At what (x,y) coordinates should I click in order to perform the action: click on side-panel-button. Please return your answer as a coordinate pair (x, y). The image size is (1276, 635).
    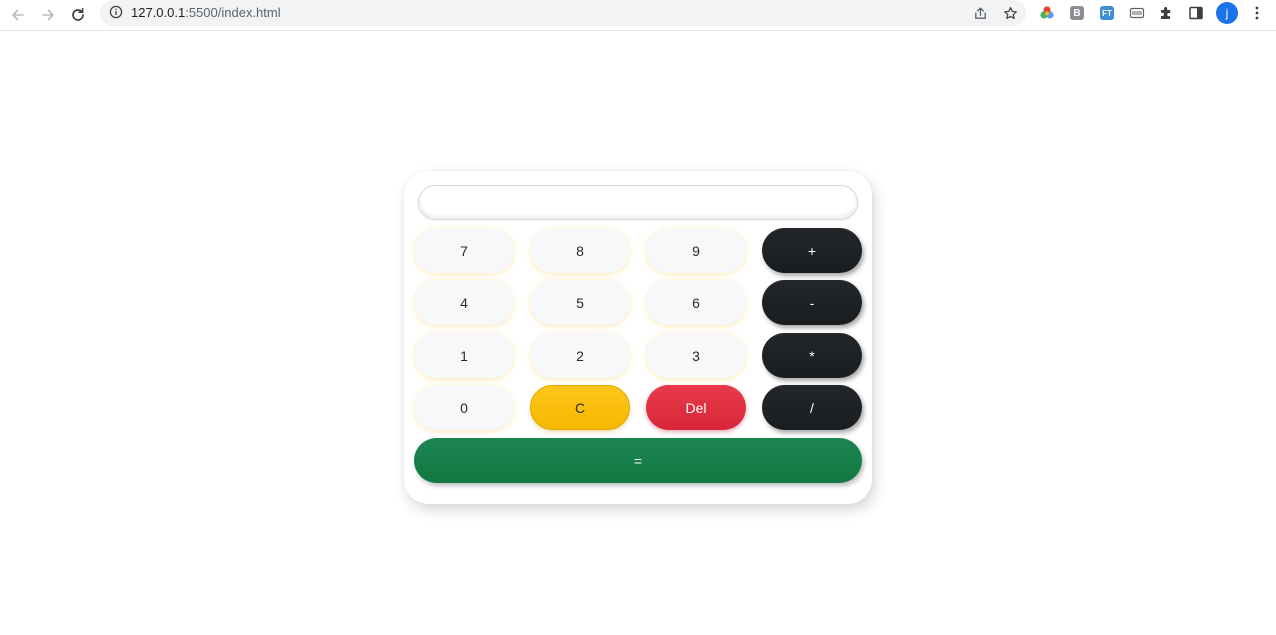
    Looking at the image, I should click on (1196, 13).